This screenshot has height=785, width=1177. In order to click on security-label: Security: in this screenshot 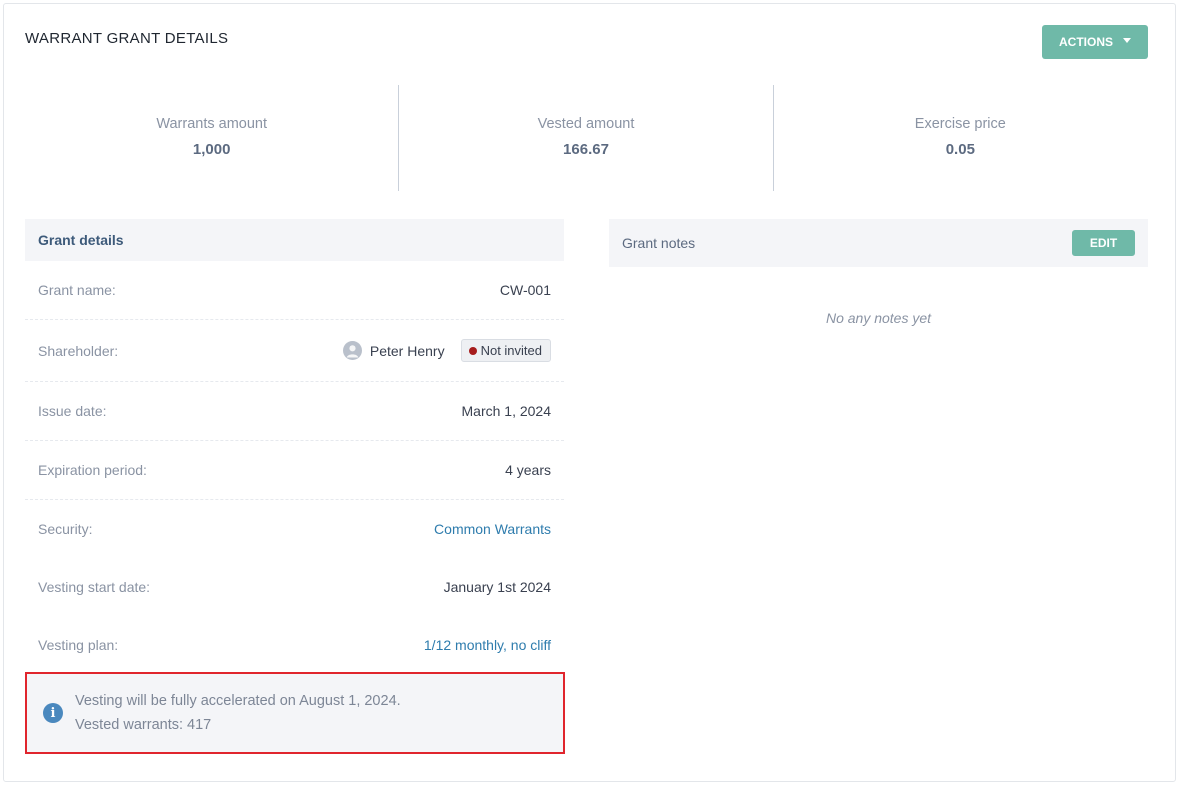, I will do `click(65, 529)`.